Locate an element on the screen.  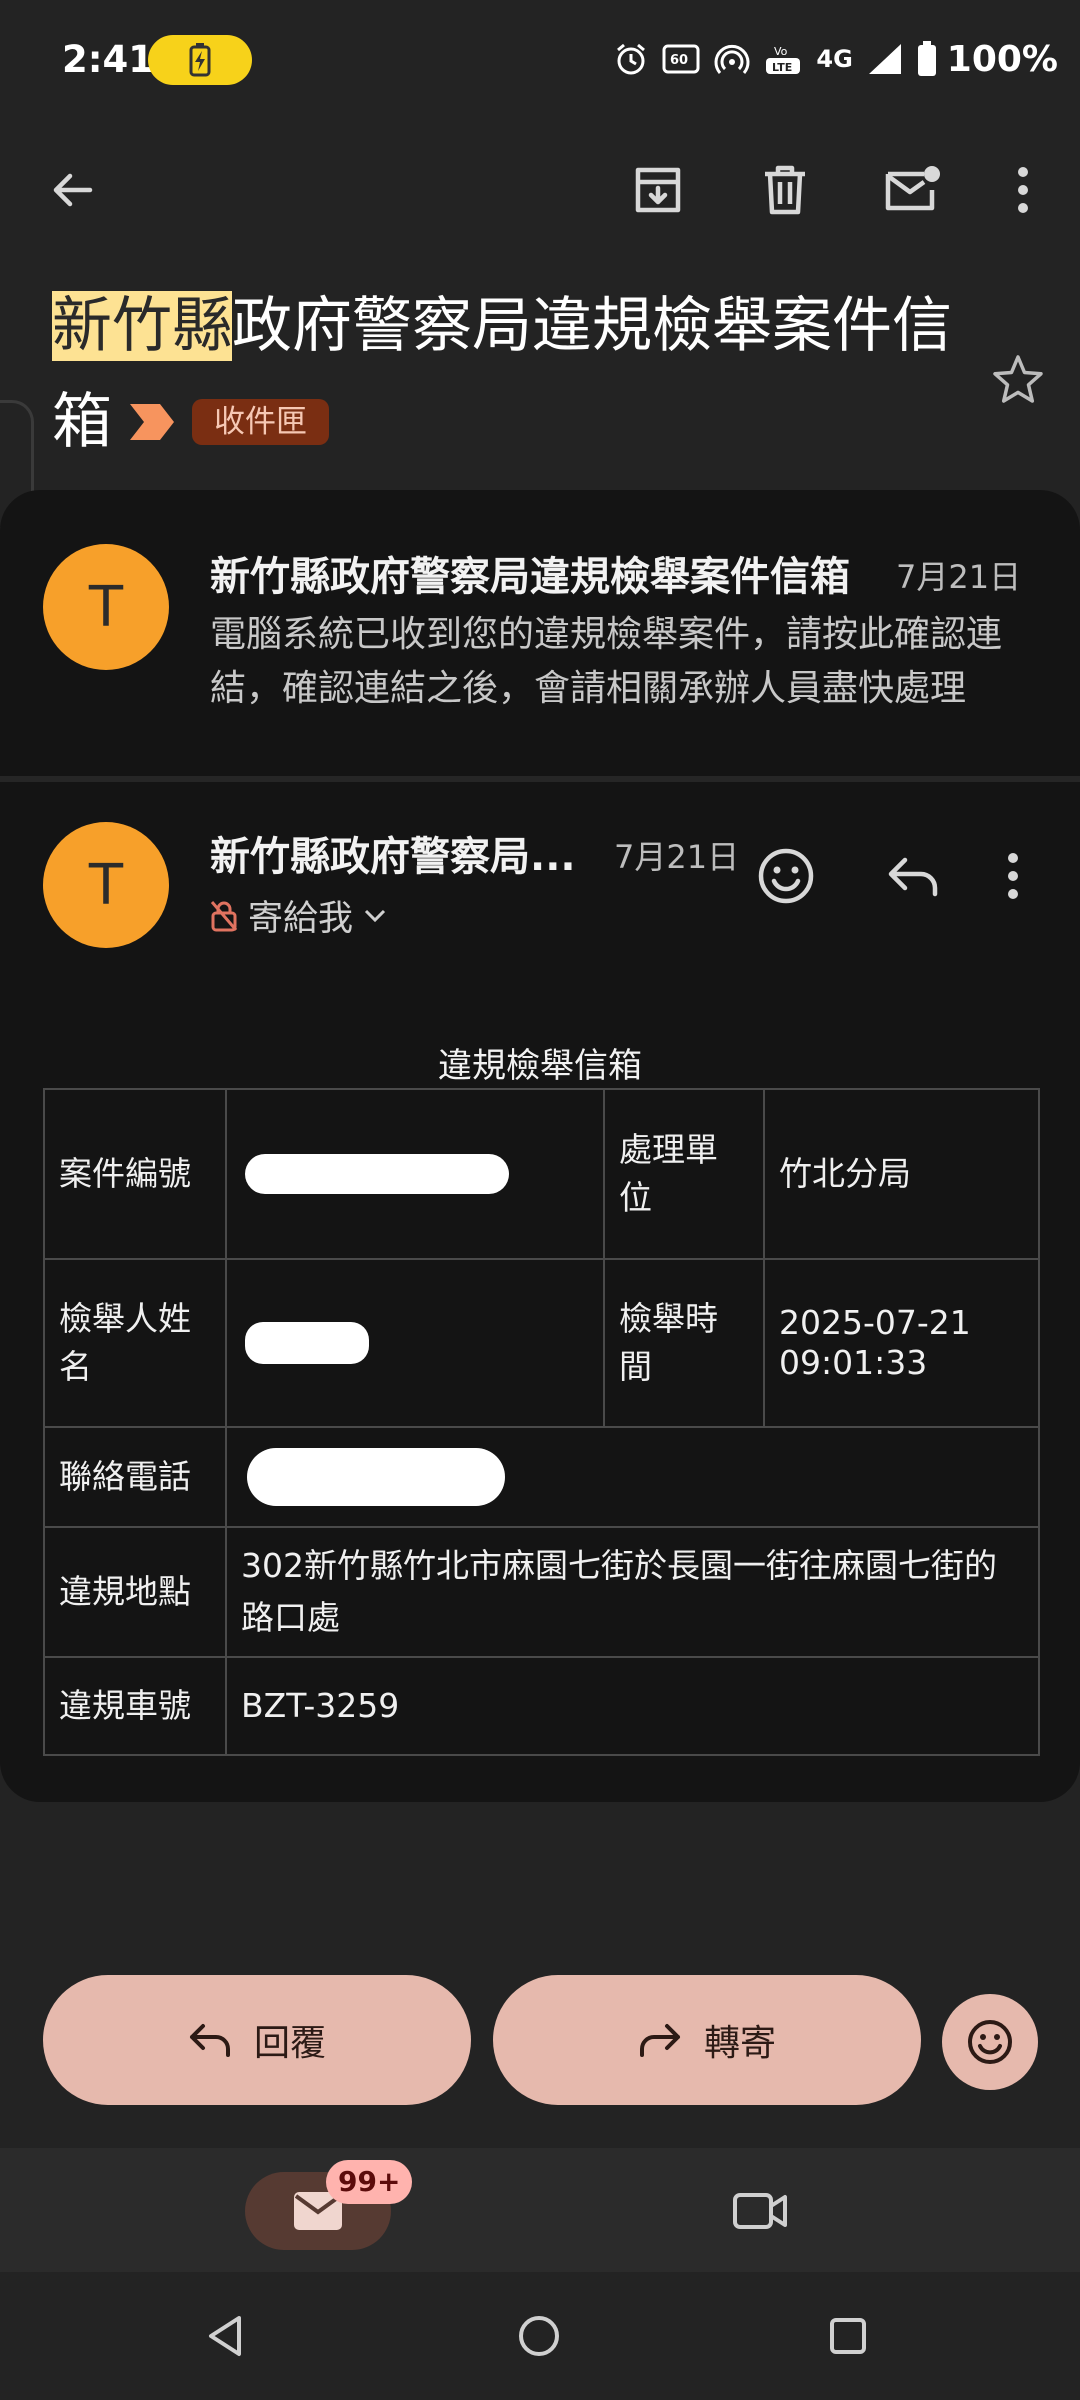
forward-button: 轉寄 is located at coordinates (707, 2040).